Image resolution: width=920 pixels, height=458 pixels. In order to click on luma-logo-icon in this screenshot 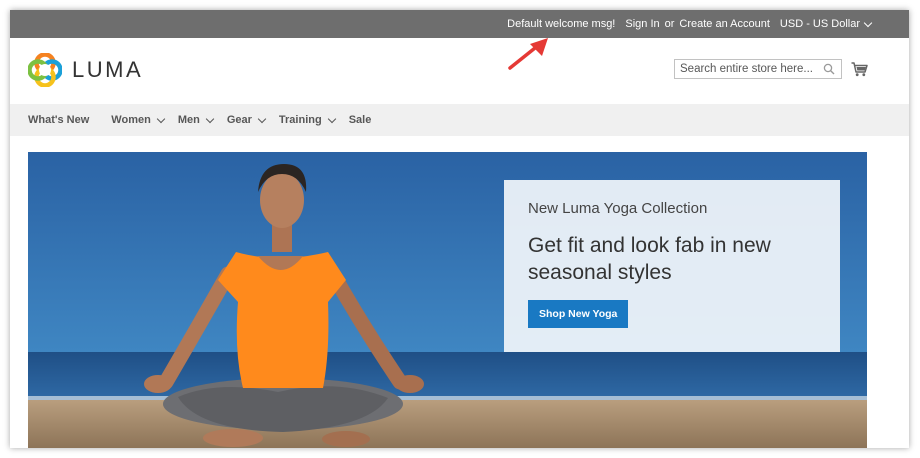, I will do `click(45, 70)`.